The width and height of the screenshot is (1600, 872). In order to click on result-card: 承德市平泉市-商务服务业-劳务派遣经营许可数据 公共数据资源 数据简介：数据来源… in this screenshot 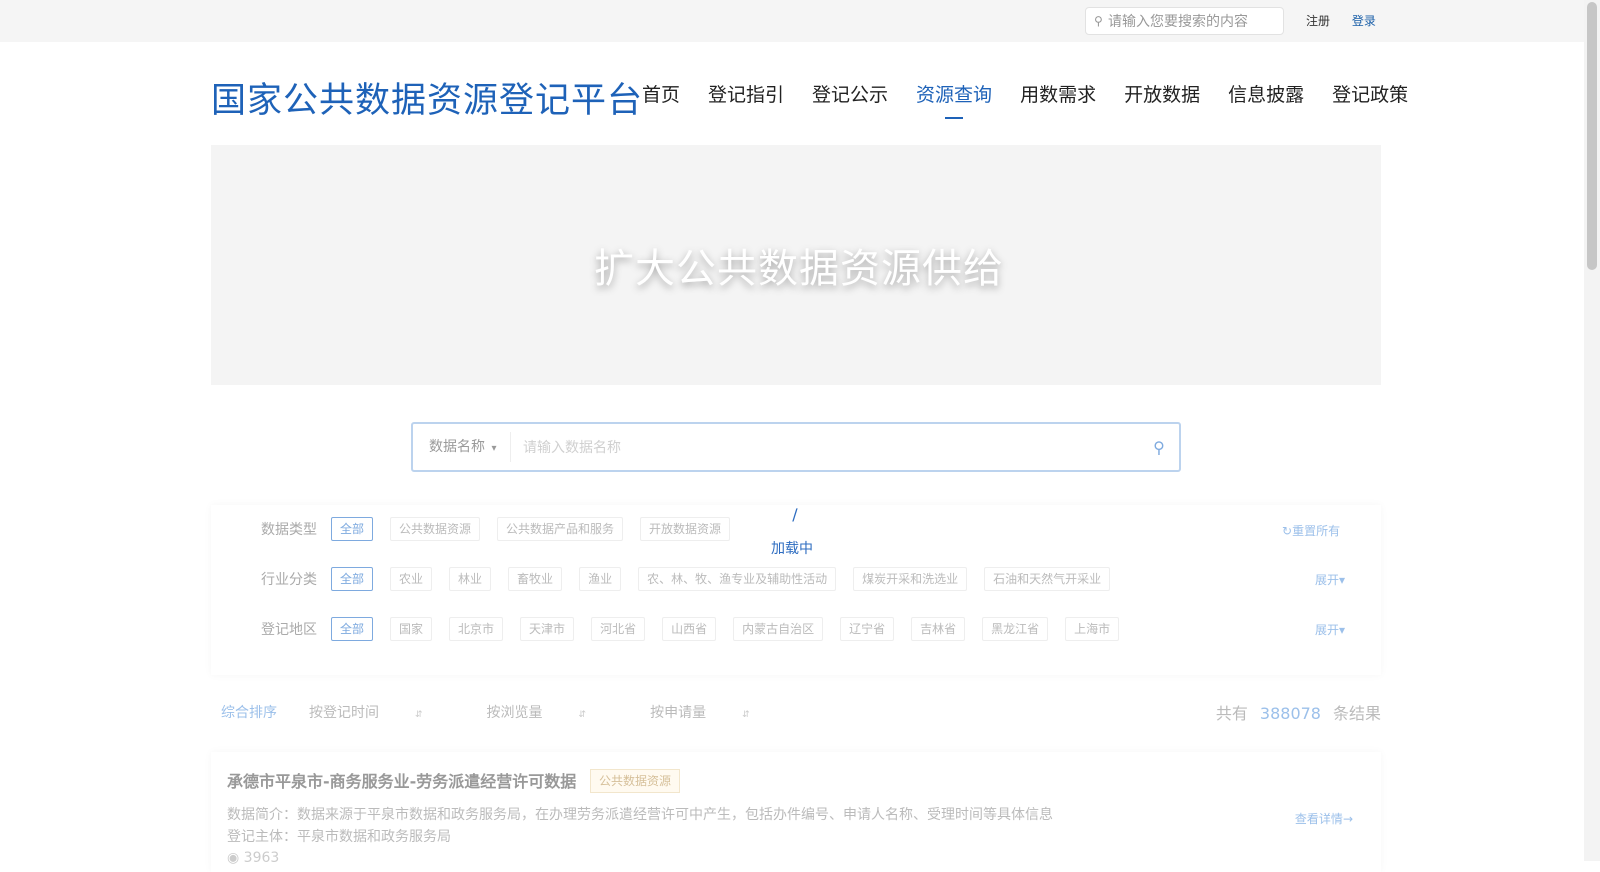, I will do `click(796, 812)`.